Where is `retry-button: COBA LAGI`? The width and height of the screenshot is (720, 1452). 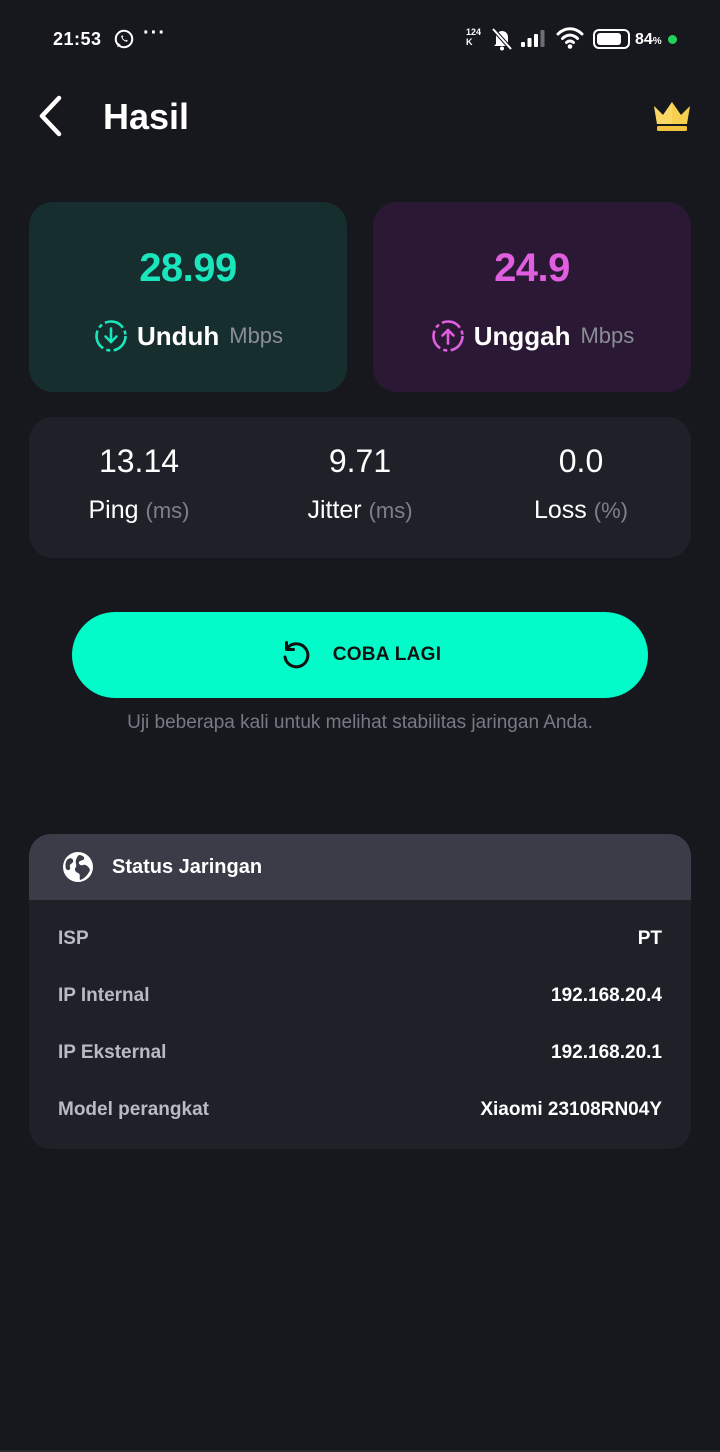
retry-button: COBA LAGI is located at coordinates (360, 655).